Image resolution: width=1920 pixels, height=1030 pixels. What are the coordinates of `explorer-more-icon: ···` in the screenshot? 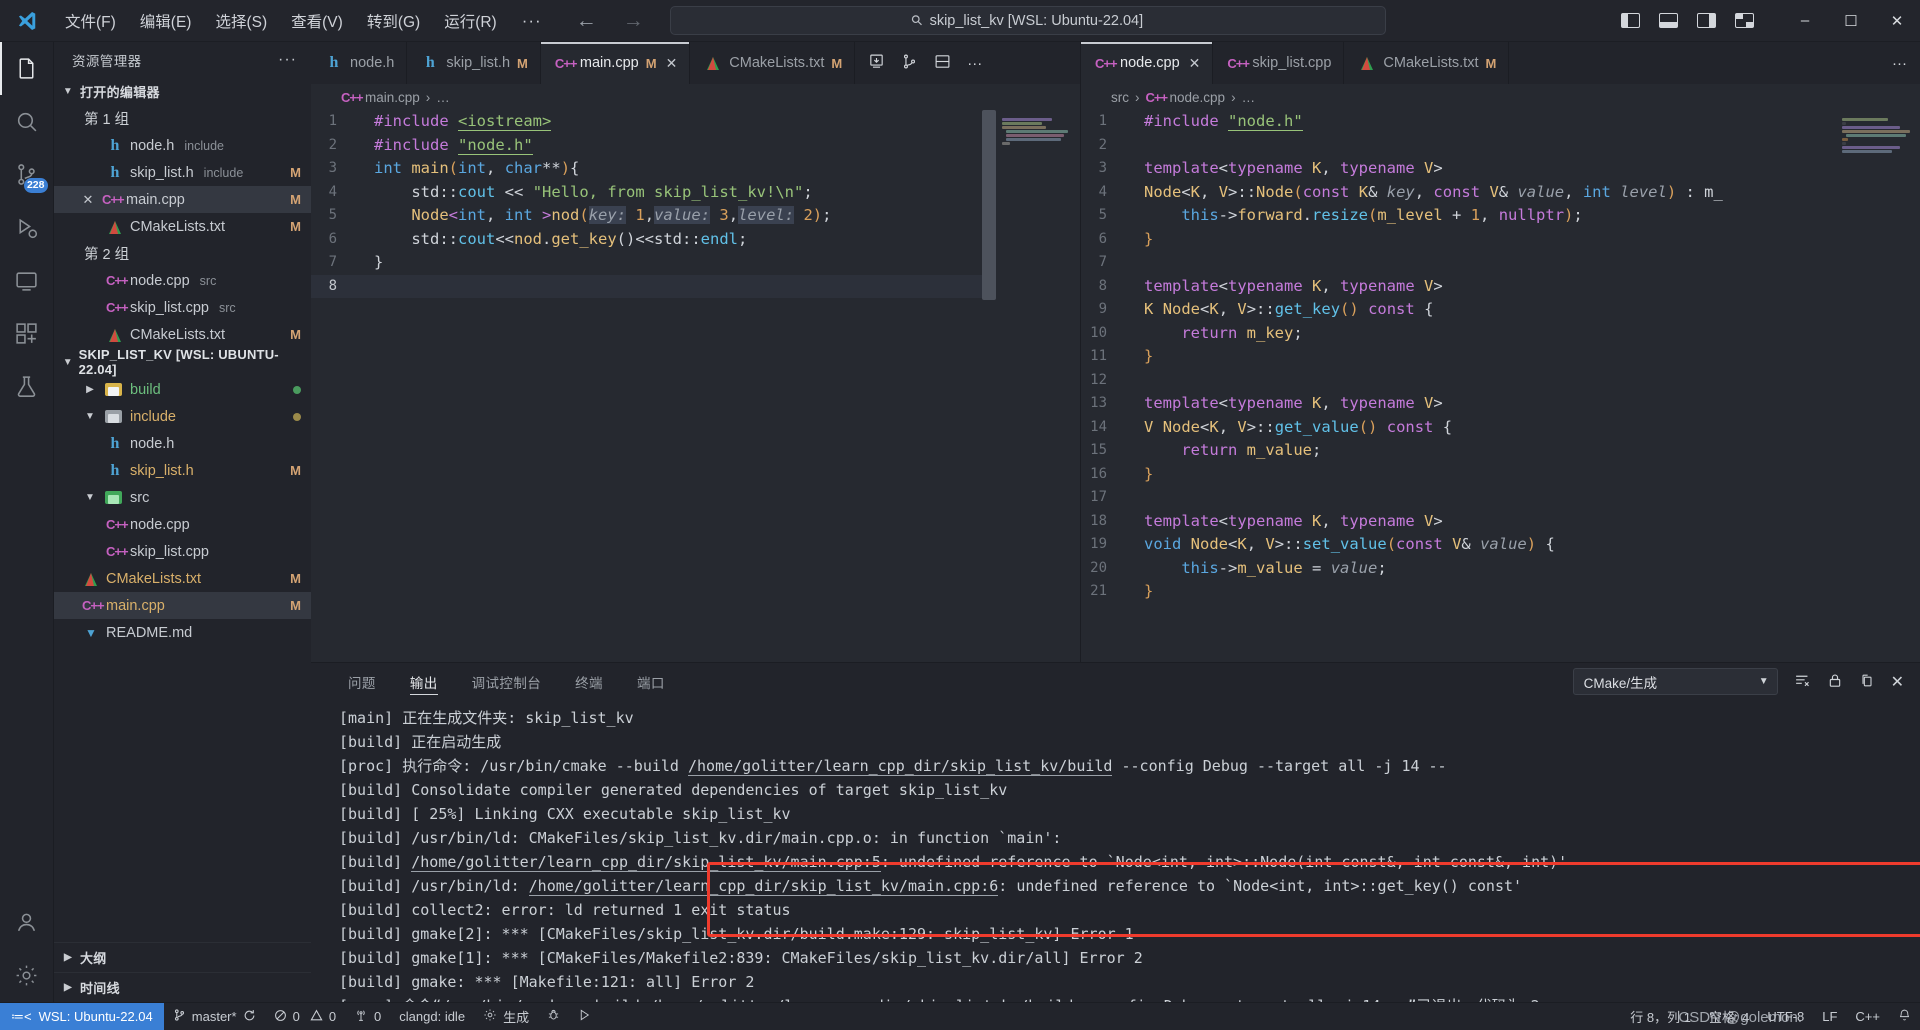 It's located at (287, 60).